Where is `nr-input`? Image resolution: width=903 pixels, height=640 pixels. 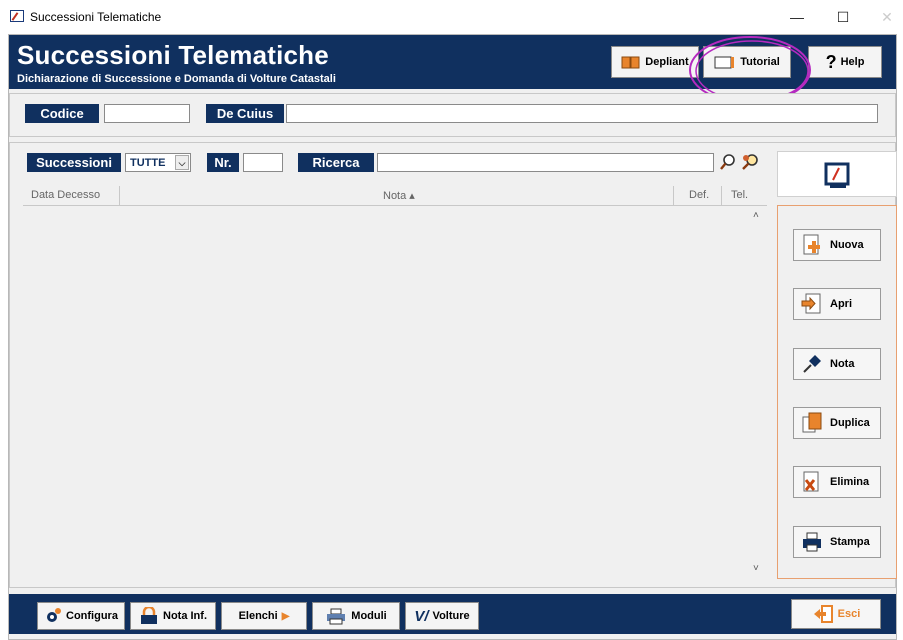 nr-input is located at coordinates (263, 162).